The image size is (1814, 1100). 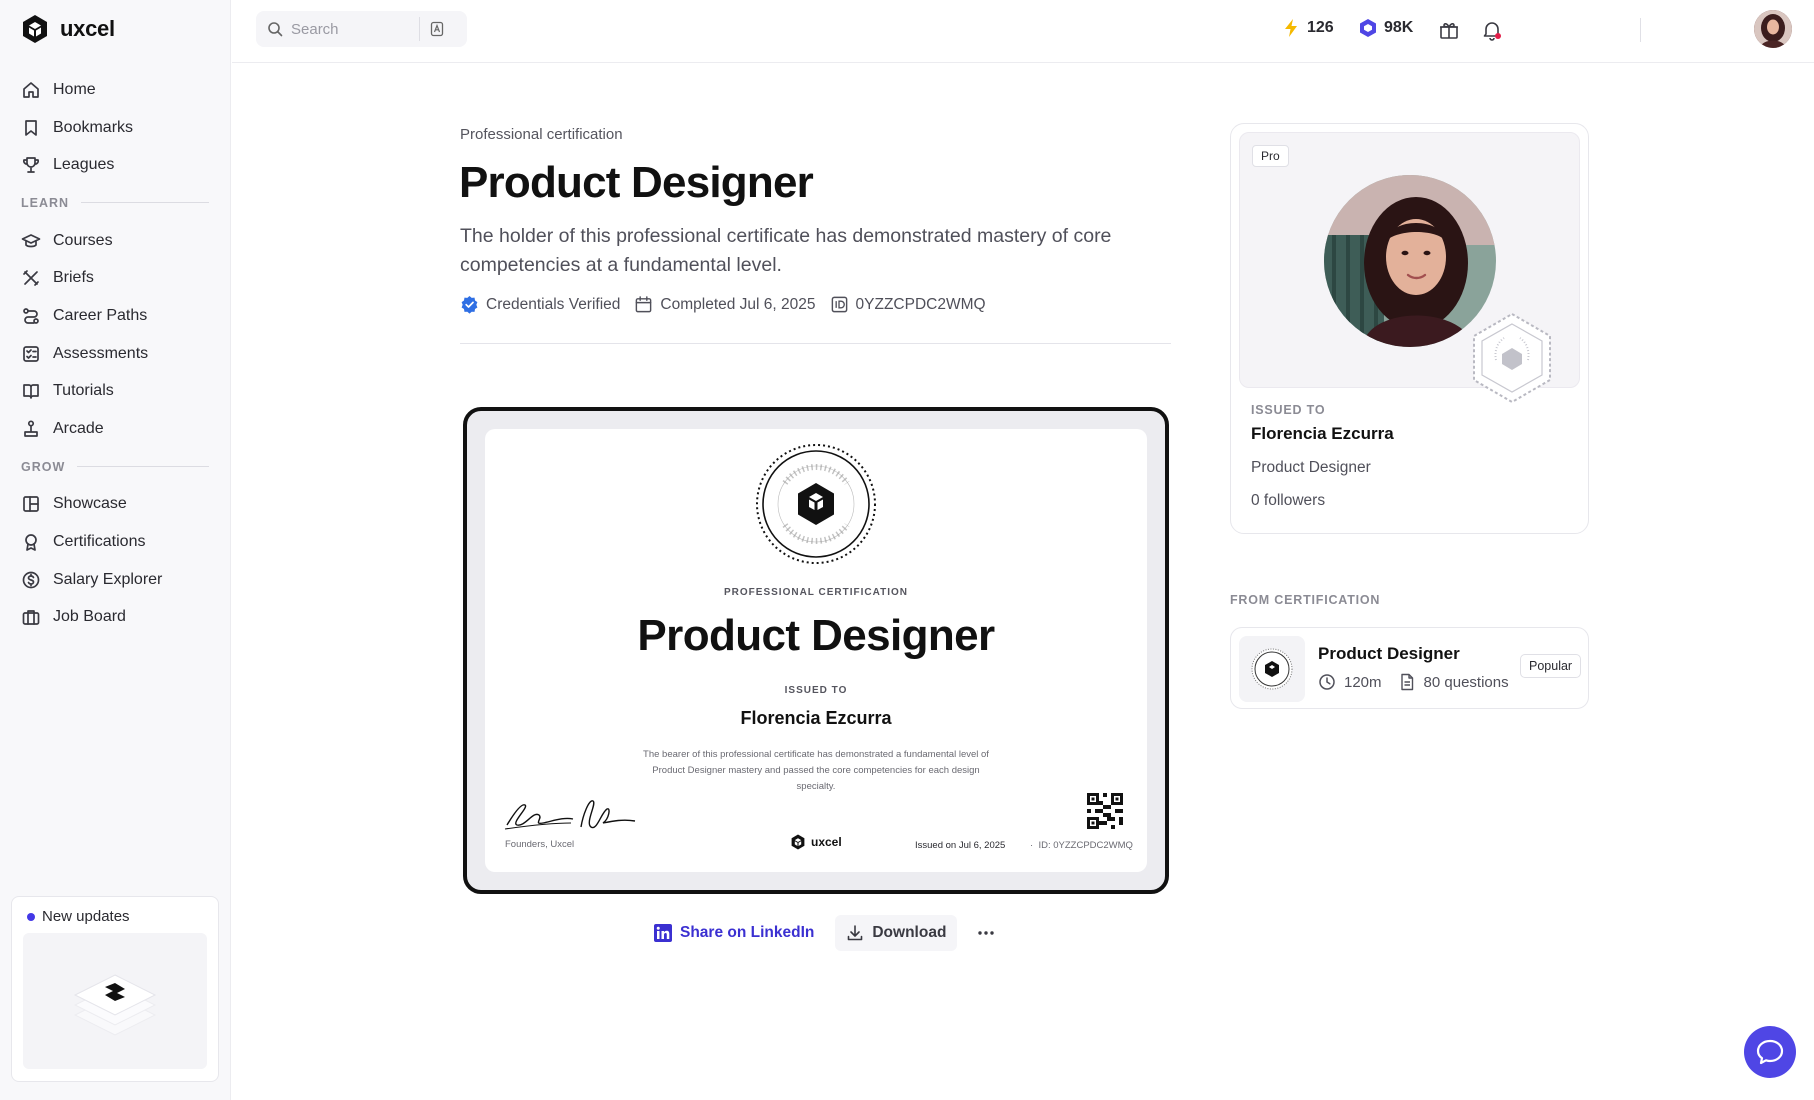 I want to click on lightning-icon, so click(x=1291, y=28).